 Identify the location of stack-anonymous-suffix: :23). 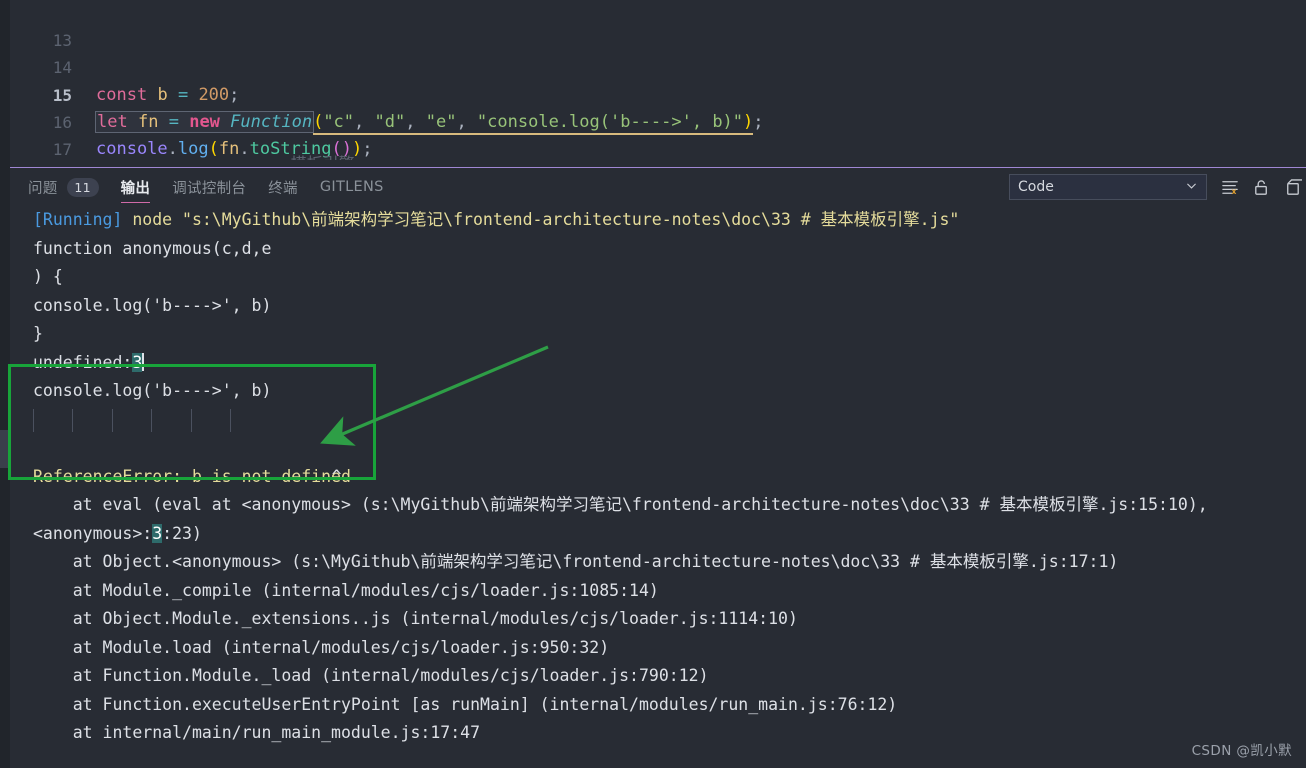
(182, 533).